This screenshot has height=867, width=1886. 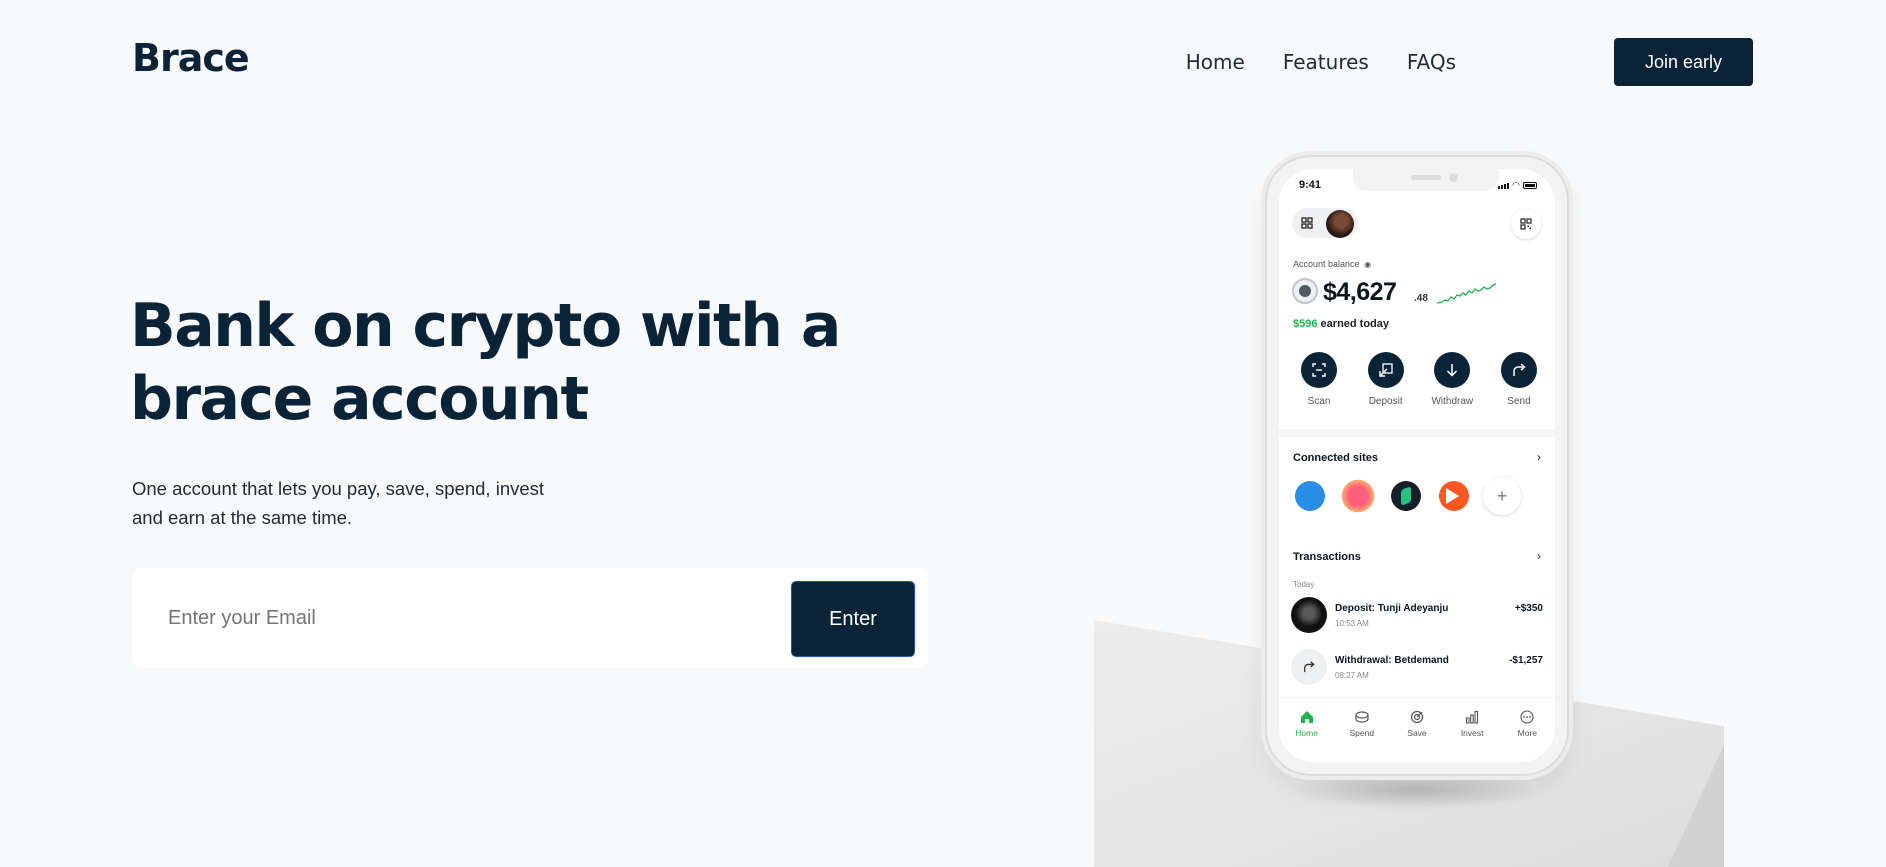 I want to click on scan-icon, so click(x=1319, y=370).